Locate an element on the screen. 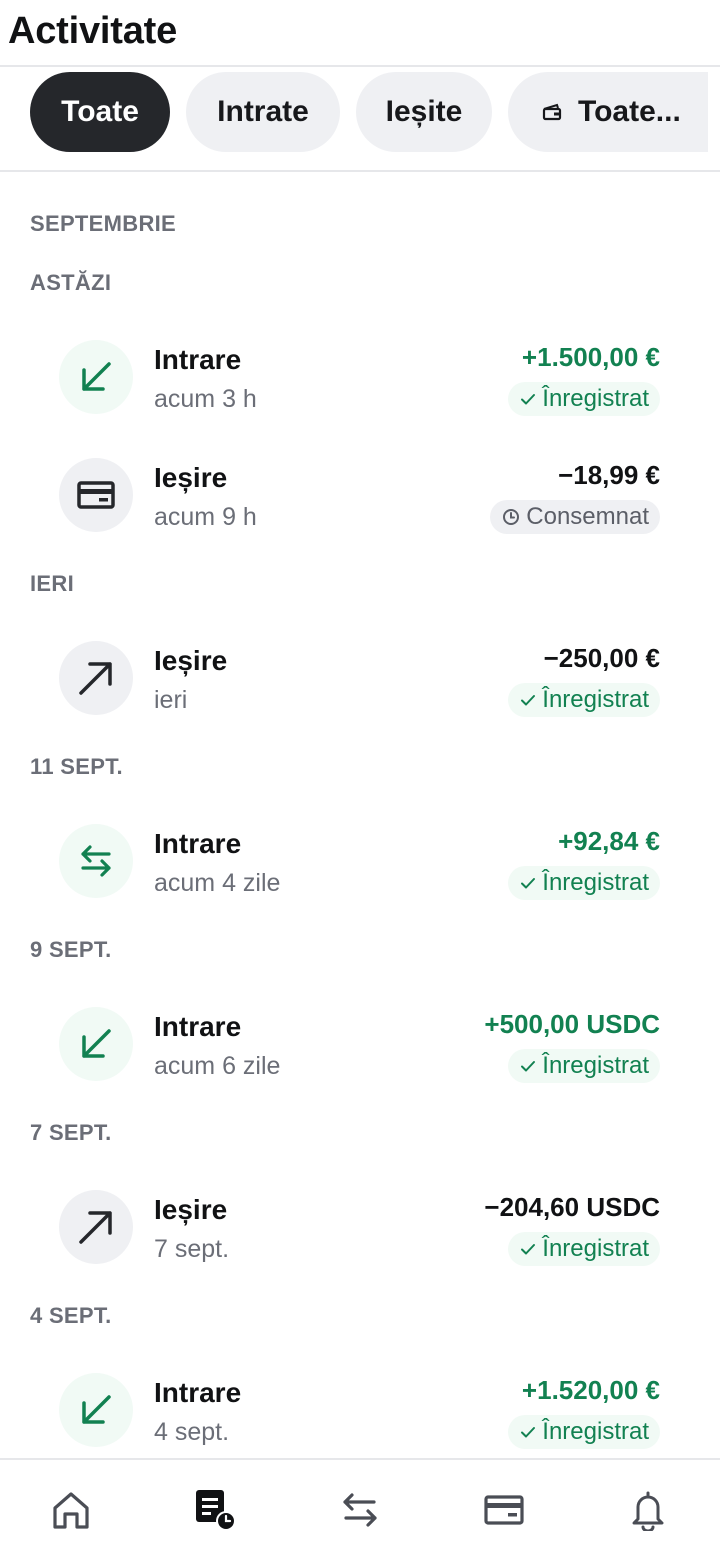 This screenshot has height=1561, width=720. transaction-time: acum 9 h is located at coordinates (205, 517).